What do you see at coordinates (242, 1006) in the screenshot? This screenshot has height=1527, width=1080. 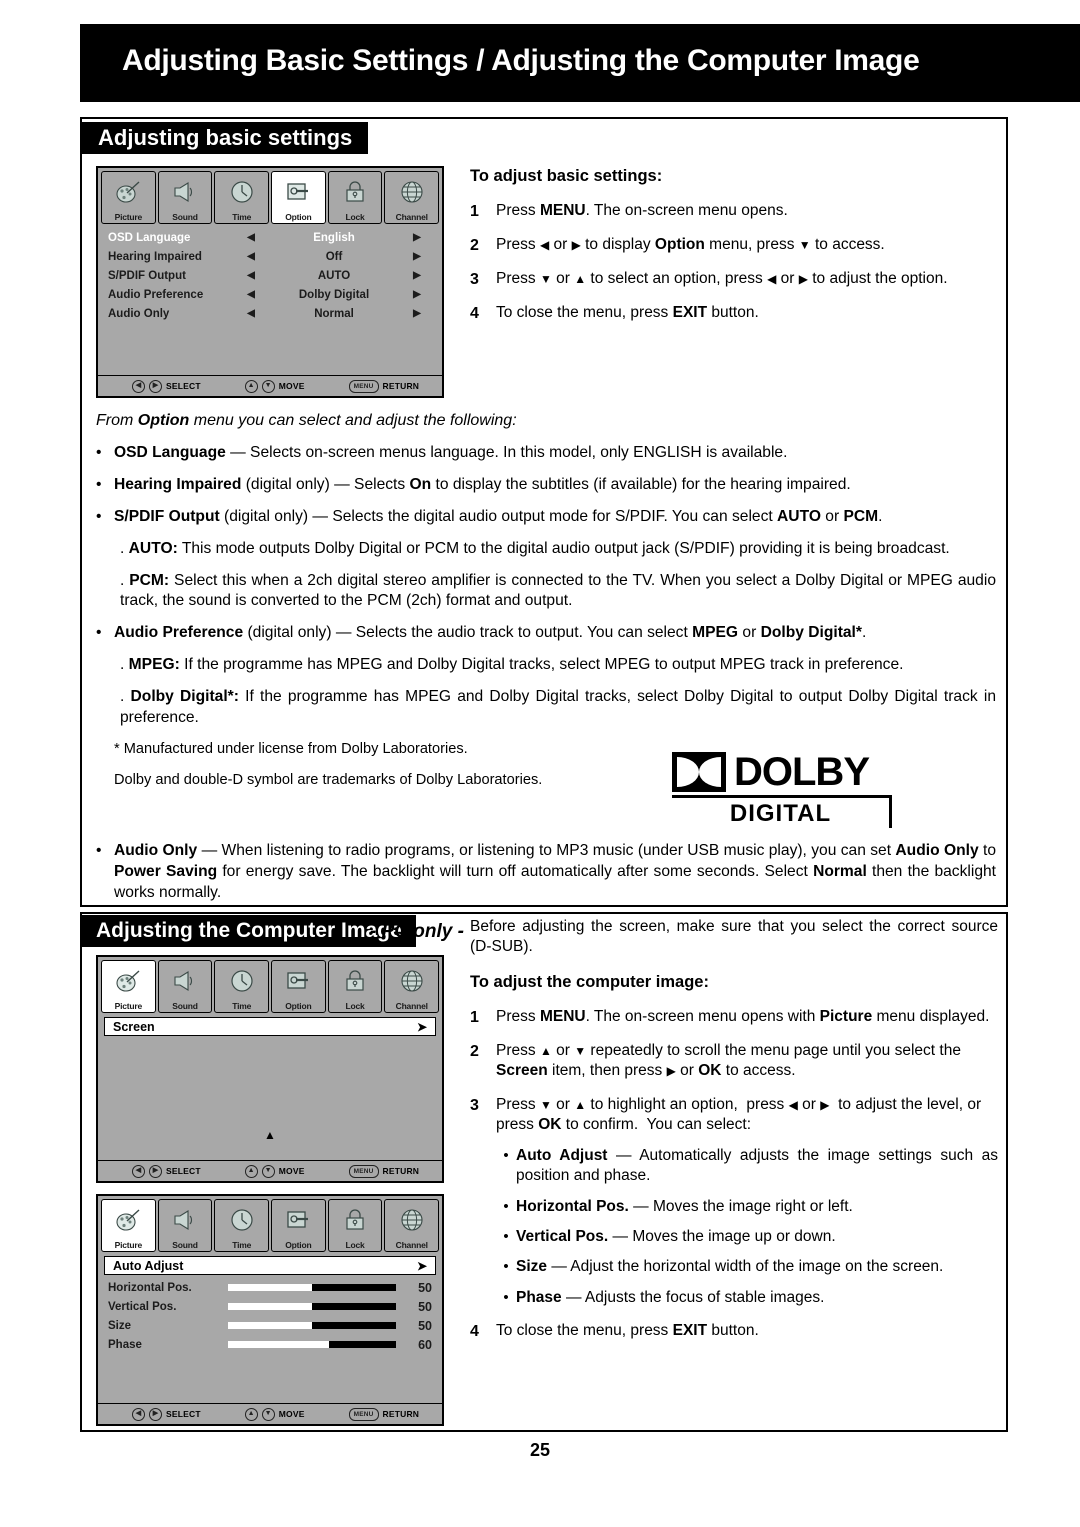 I see `osd-tab-label: Time` at bounding box center [242, 1006].